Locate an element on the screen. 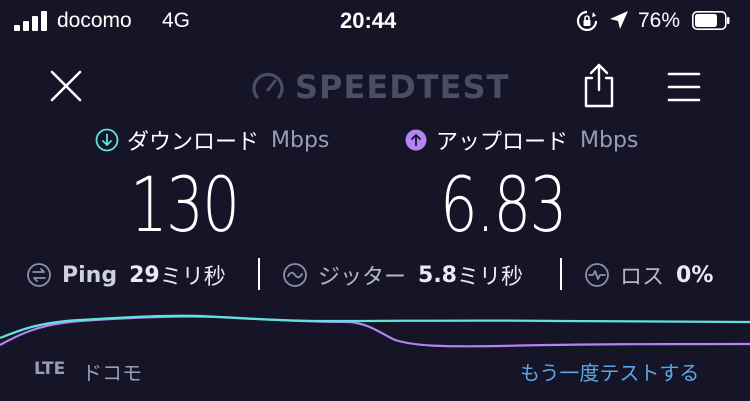  connection-type: LTE is located at coordinates (50, 369).